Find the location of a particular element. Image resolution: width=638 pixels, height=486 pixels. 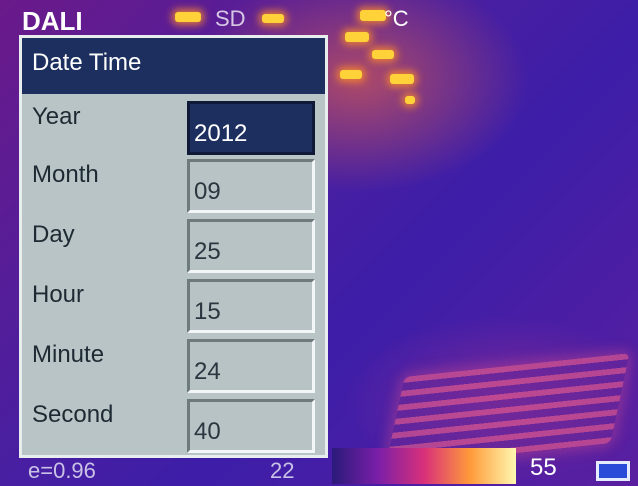

brand-label: DALI is located at coordinates (52, 21).